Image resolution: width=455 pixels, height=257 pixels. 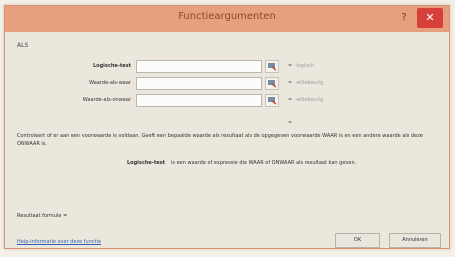 I want to click on function-name: ALS, so click(x=23, y=45).